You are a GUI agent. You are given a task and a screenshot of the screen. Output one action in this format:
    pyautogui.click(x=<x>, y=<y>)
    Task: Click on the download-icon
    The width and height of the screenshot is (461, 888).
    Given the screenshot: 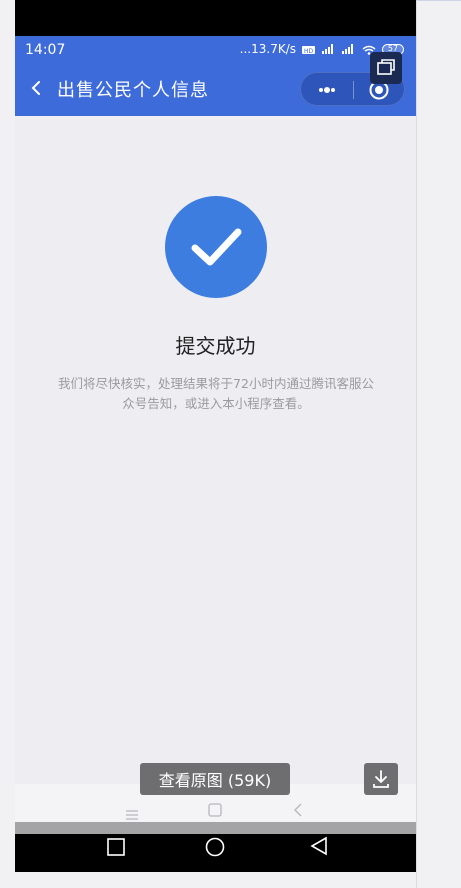 What is the action you would take?
    pyautogui.click(x=381, y=779)
    